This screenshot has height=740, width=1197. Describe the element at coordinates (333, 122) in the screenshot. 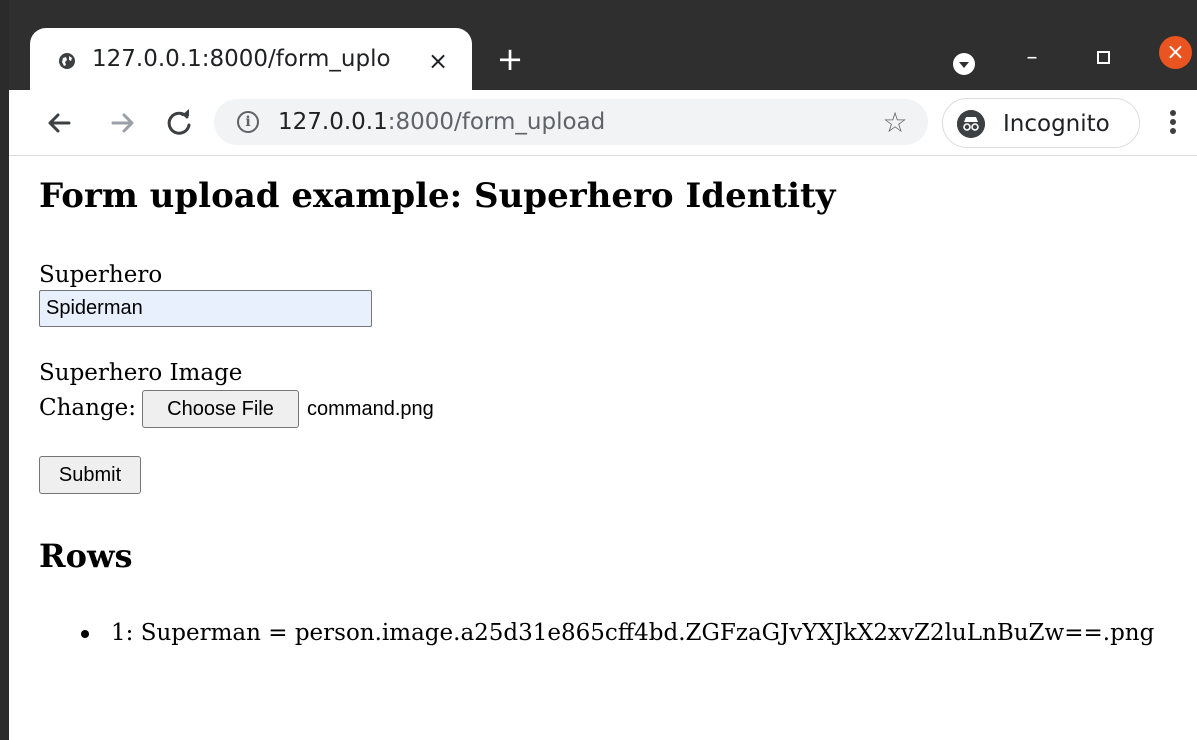

I see `url-host: 127.0.0.1` at that location.